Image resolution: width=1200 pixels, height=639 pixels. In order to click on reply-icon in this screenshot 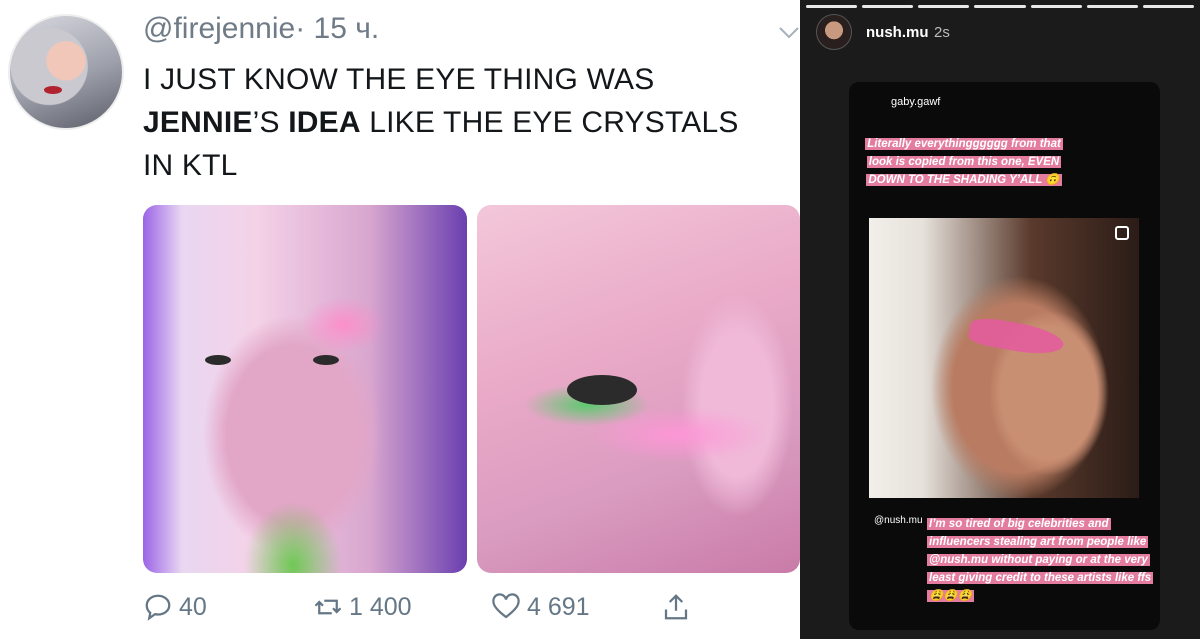, I will do `click(158, 607)`.